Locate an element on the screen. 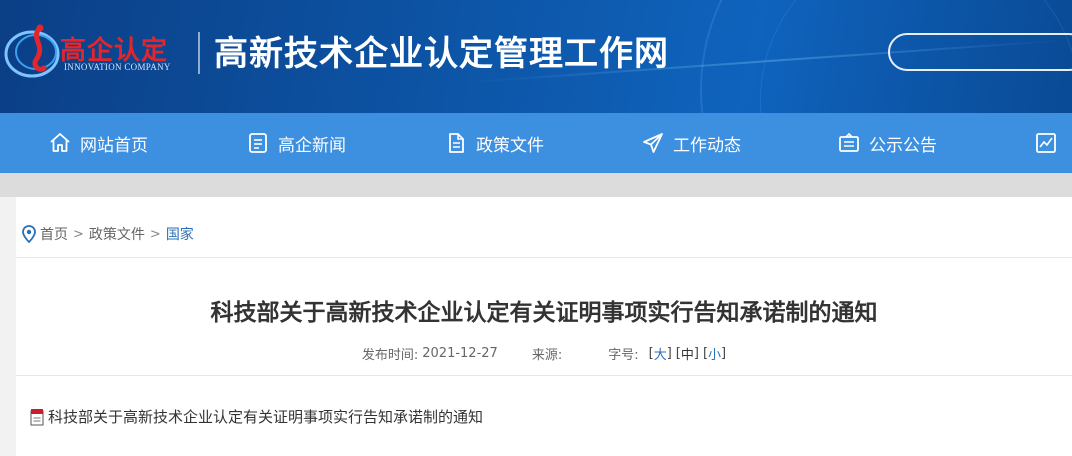  font-size-medium-button: 中 is located at coordinates (687, 353).